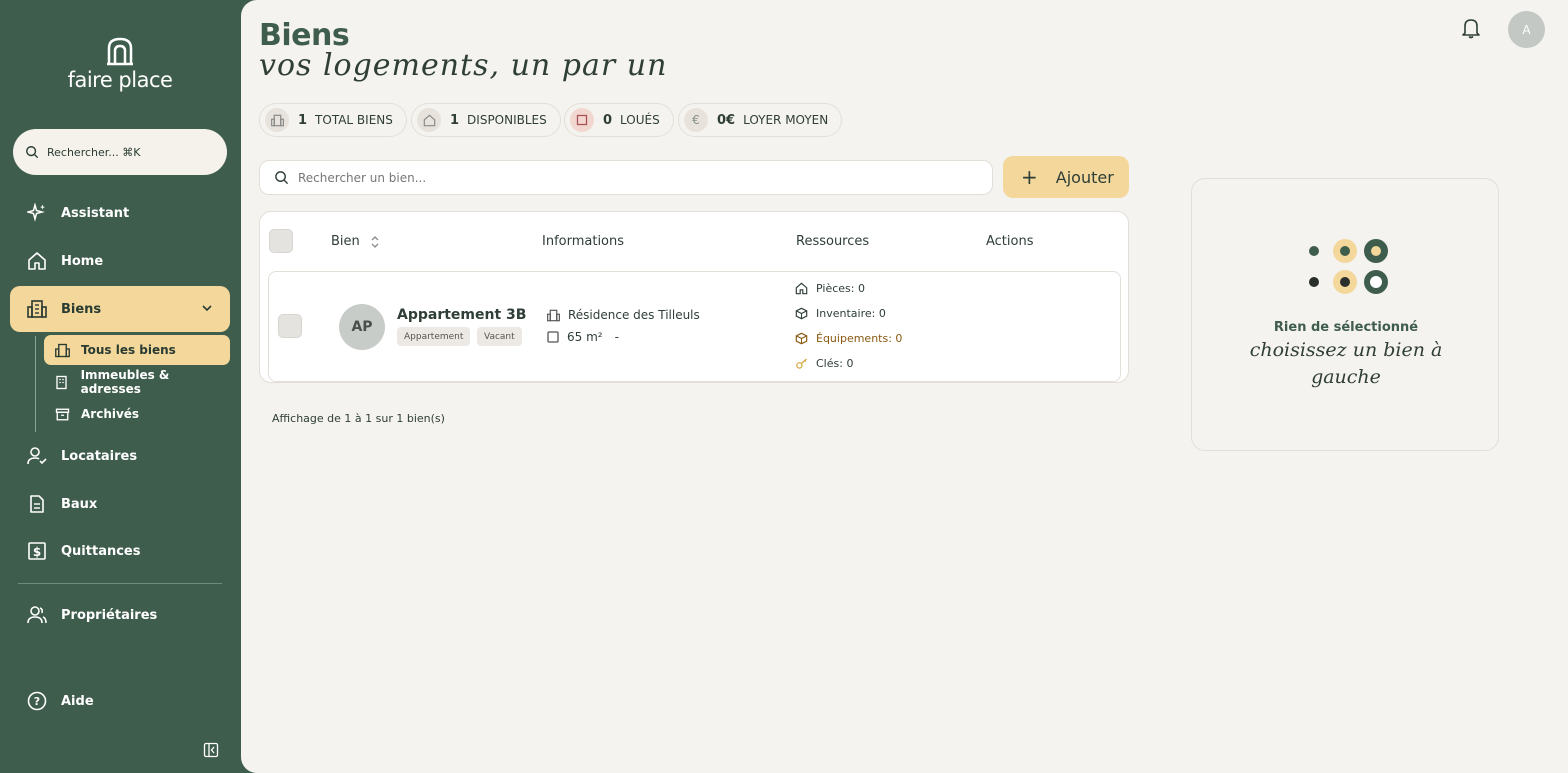 The height and width of the screenshot is (773, 1568). Describe the element at coordinates (786, 120) in the screenshot. I see `stat-label: LOYER MOYEN` at that location.